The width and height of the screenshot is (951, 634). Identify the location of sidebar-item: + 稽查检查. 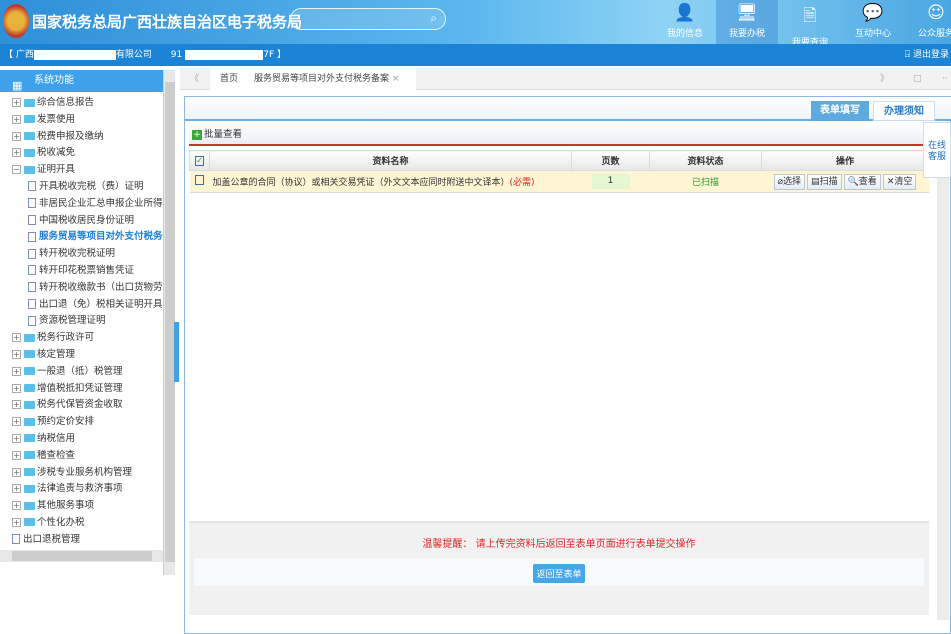
(81, 456).